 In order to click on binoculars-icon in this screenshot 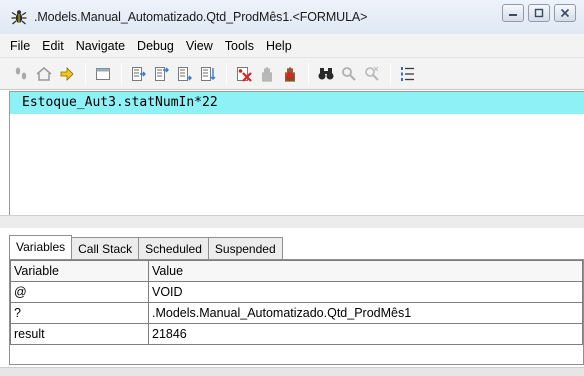, I will do `click(326, 73)`.